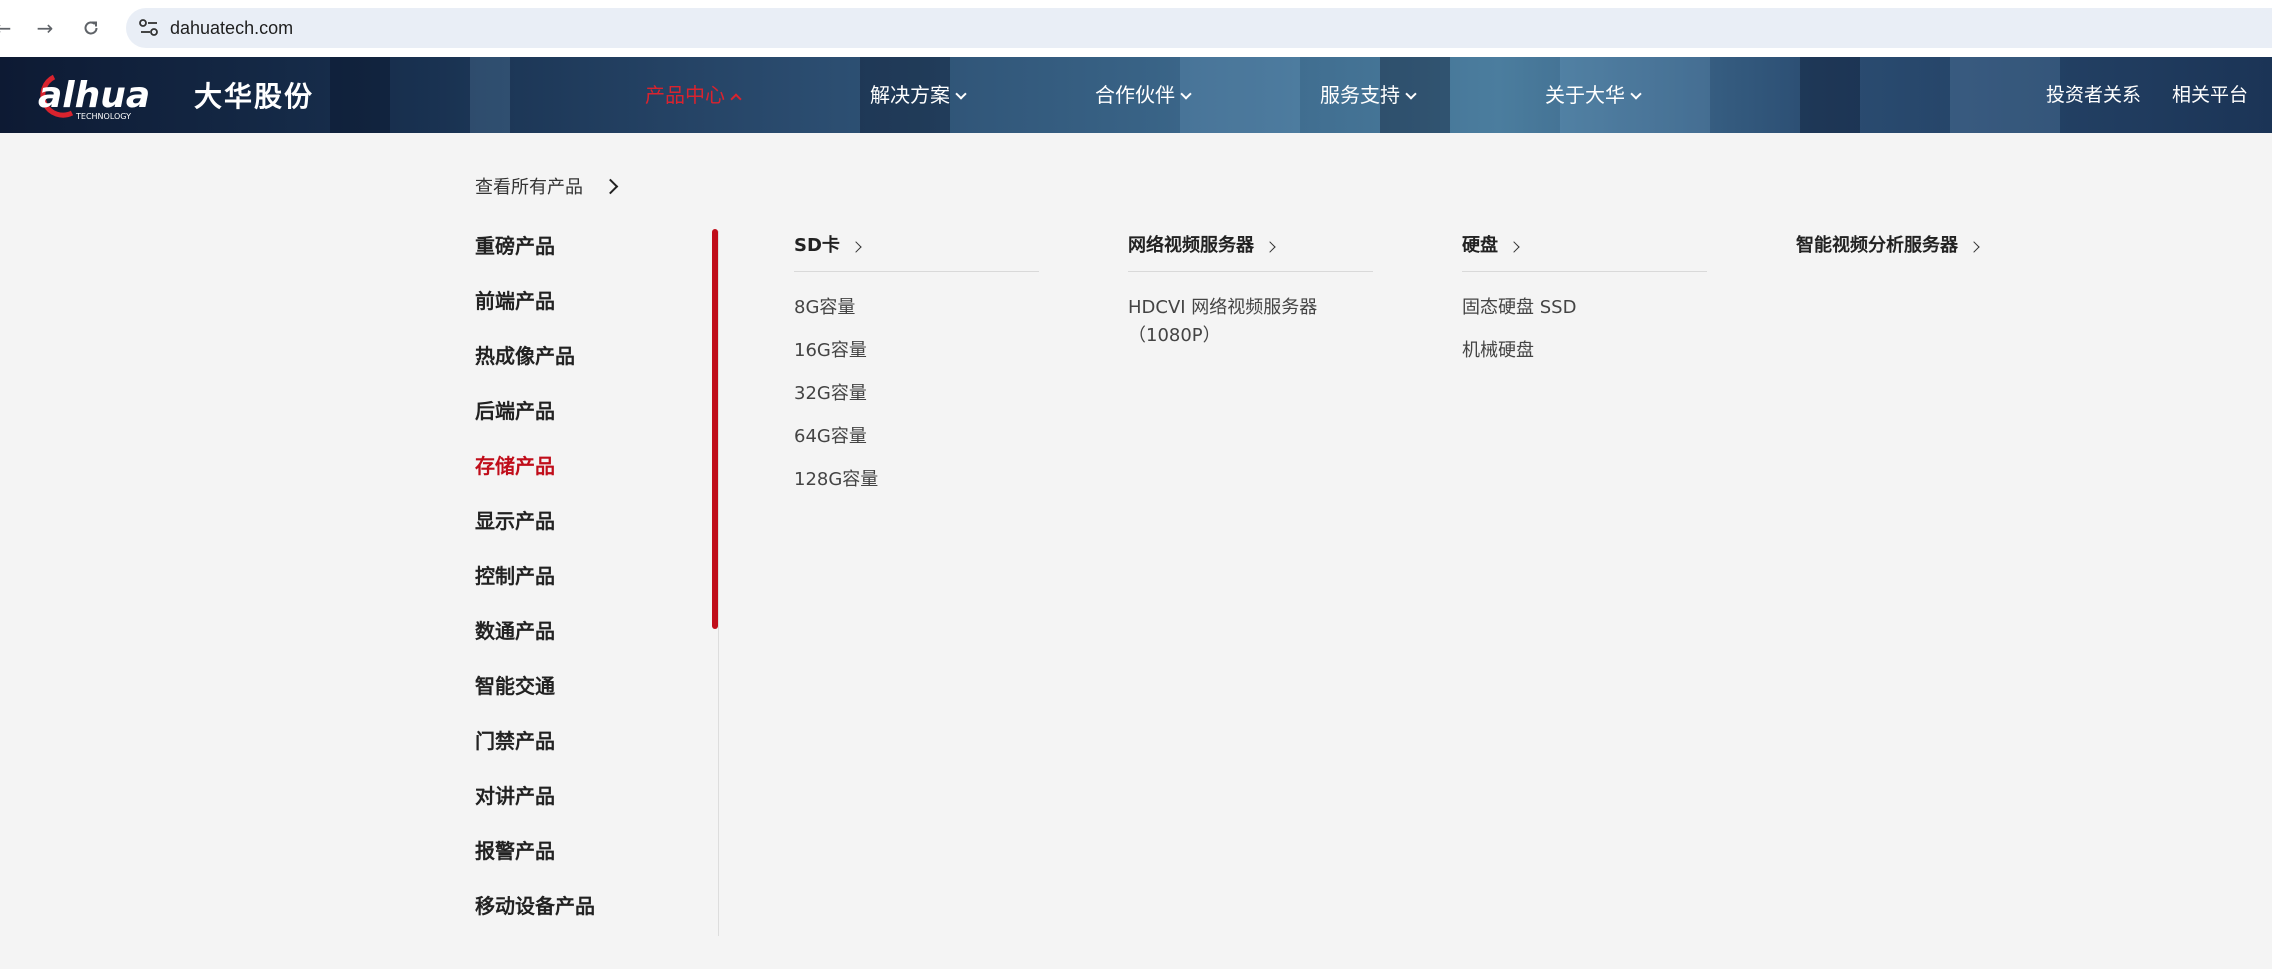 The image size is (2272, 969). Describe the element at coordinates (2093, 95) in the screenshot. I see `nav-investor-relations: 投资者关系` at that location.